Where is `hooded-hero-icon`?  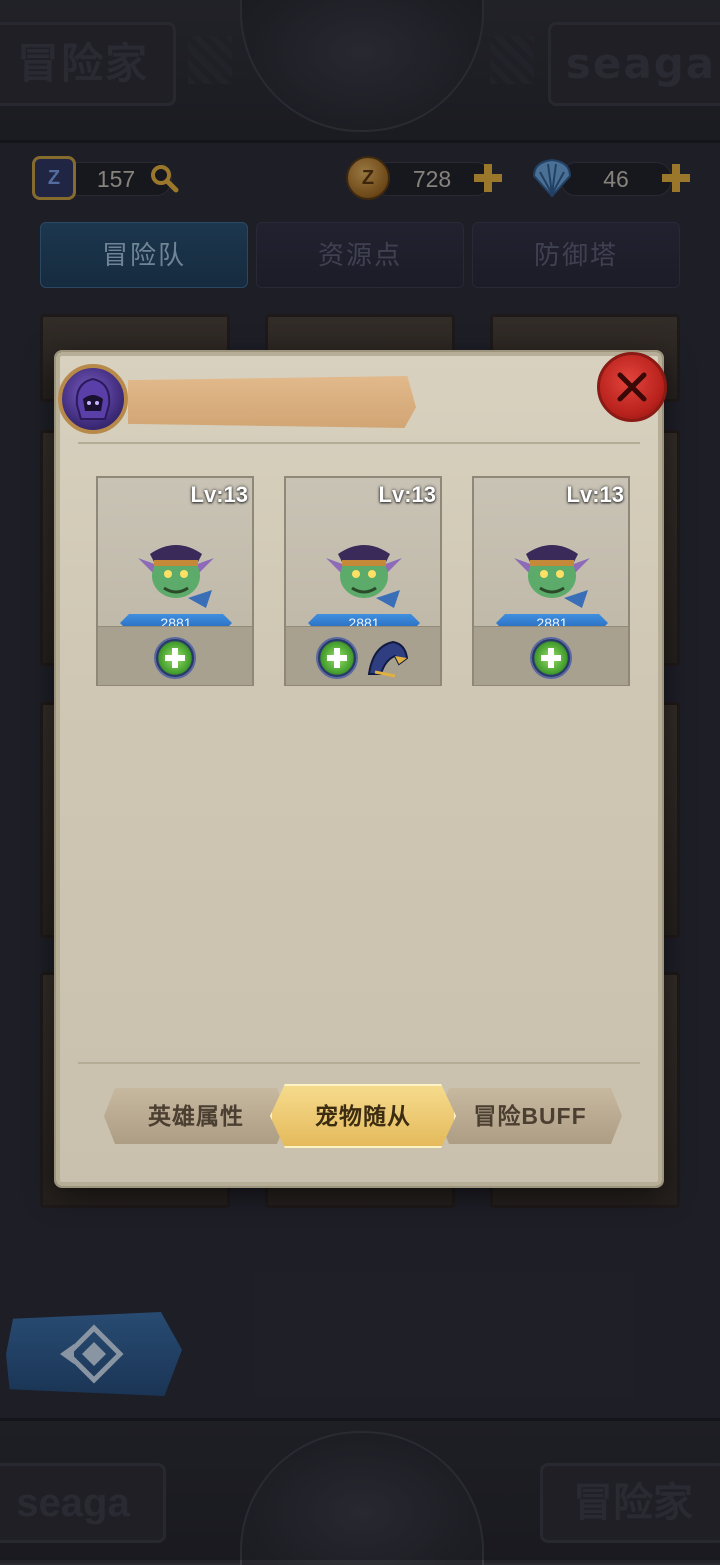
hooded-hero-icon is located at coordinates (93, 398).